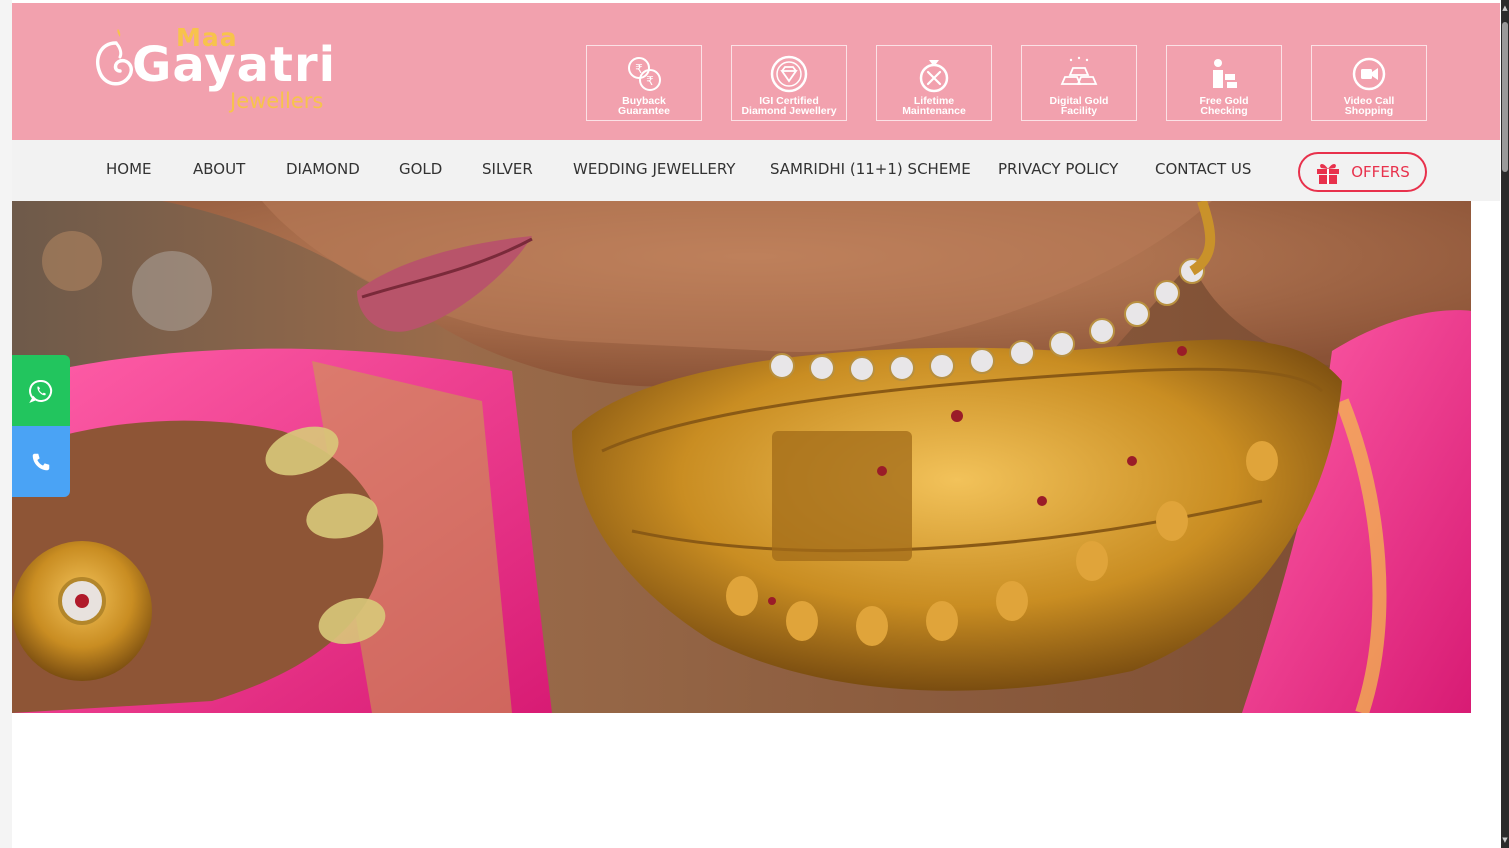 The height and width of the screenshot is (848, 1509). What do you see at coordinates (1505, 424) in the screenshot?
I see `page-scrollbar: ▲ ▼` at bounding box center [1505, 424].